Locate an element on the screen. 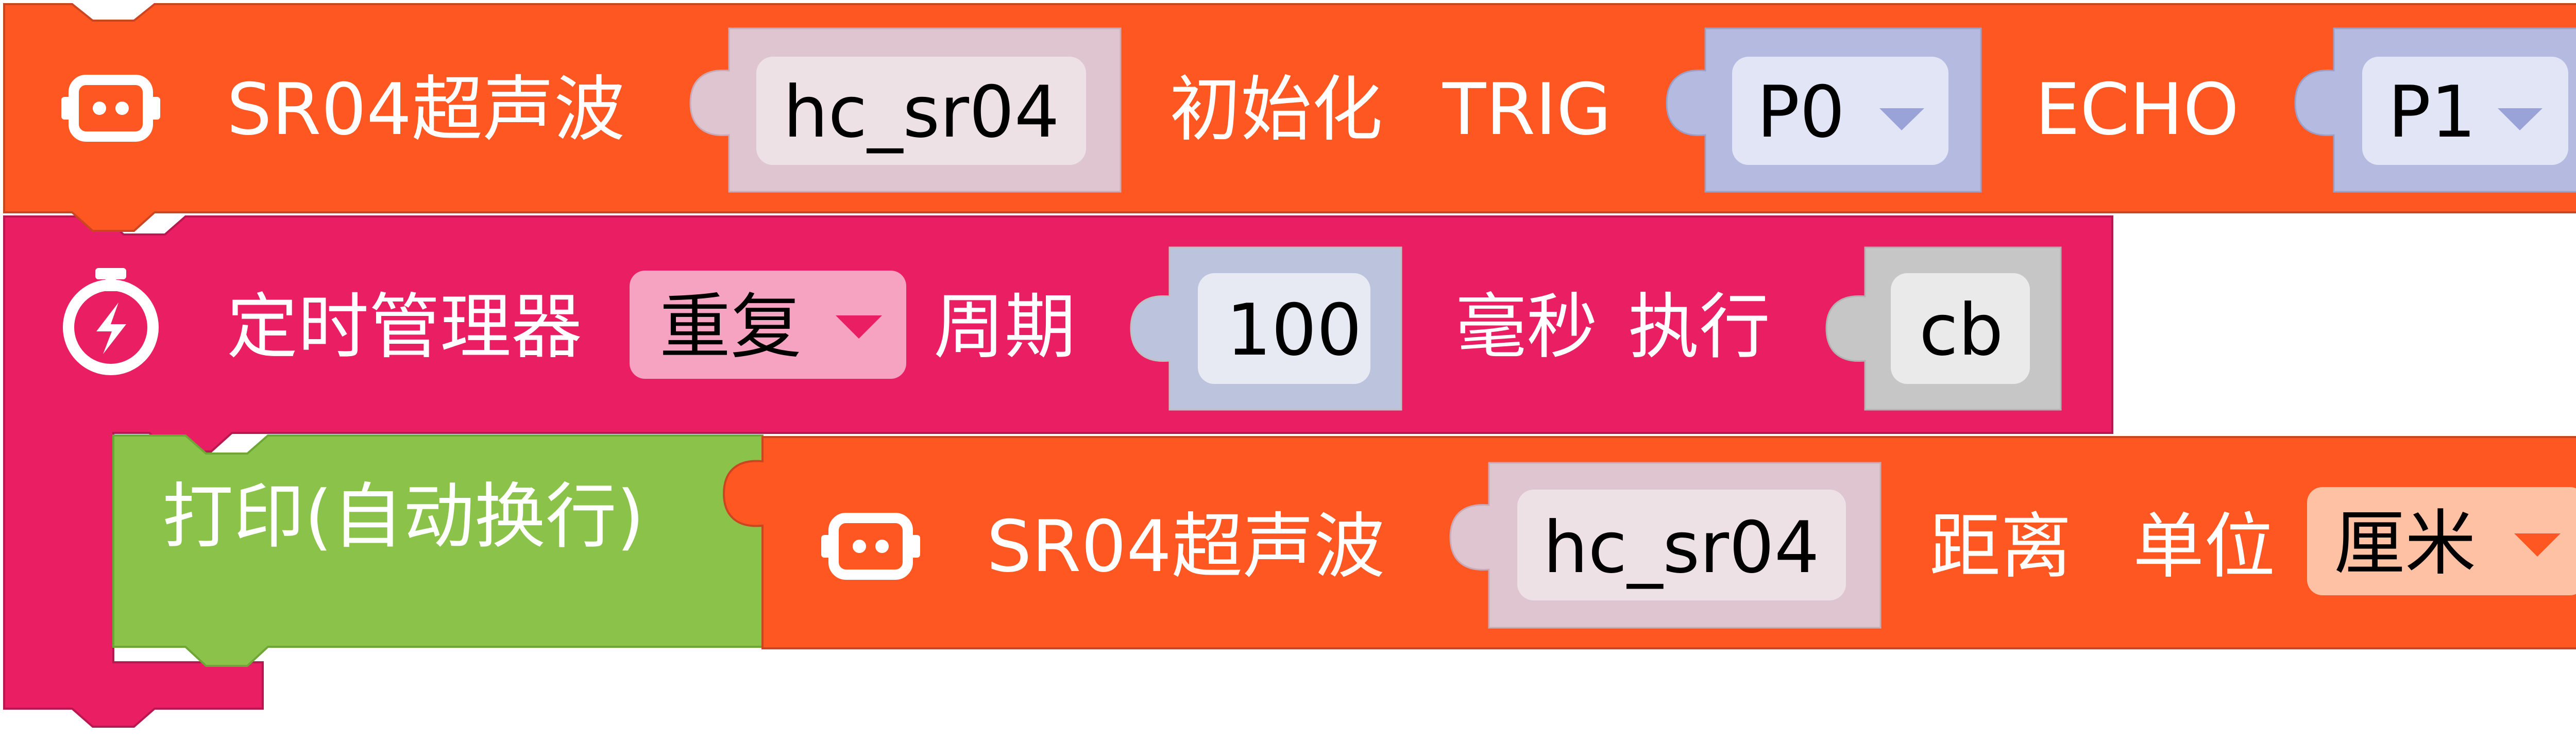  period-input: 100 is located at coordinates (1266, 328).